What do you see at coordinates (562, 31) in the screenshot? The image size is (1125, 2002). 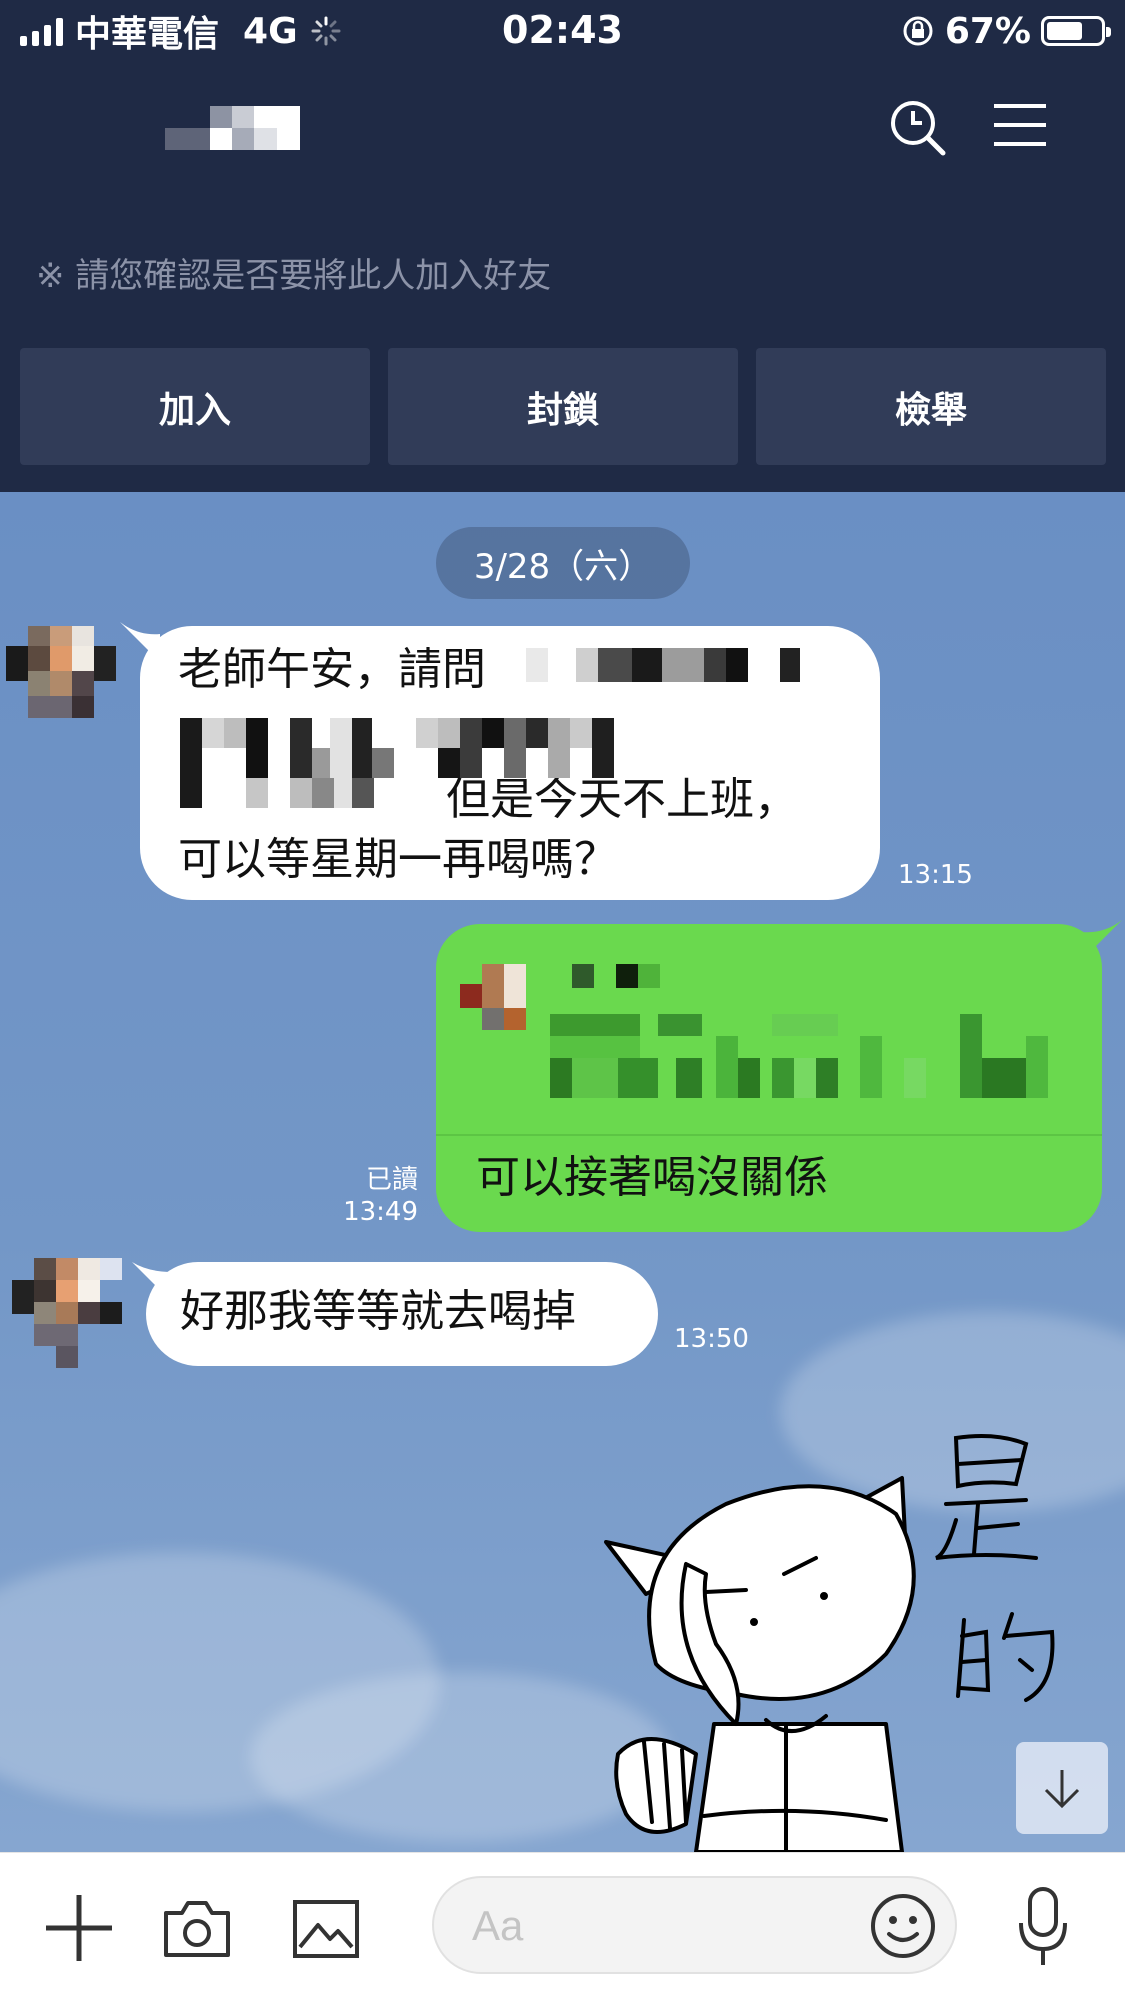 I see `status-bar: 中華電信 4G 02:43 67%` at bounding box center [562, 31].